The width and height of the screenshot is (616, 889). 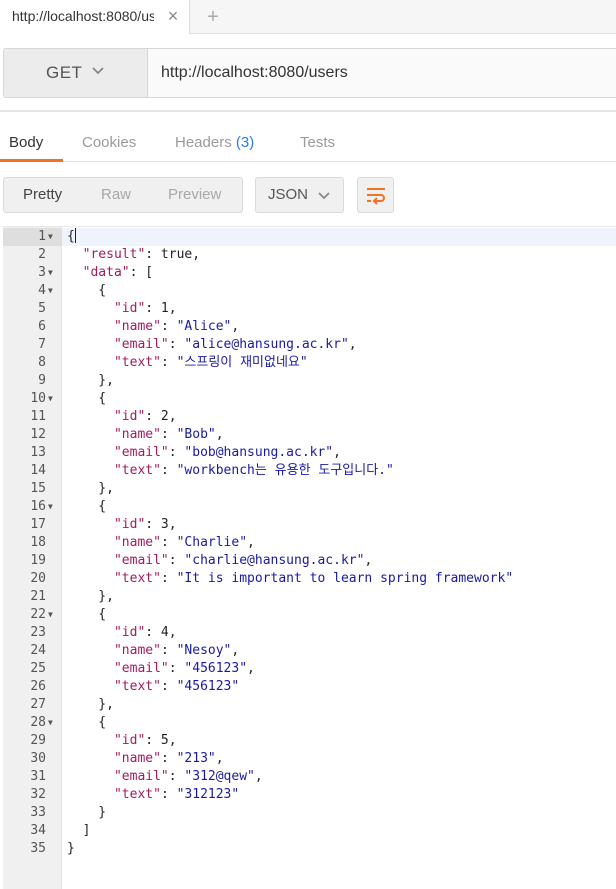 I want to click on code-text: "text": "스프링이 재미없네요", so click(x=187, y=363).